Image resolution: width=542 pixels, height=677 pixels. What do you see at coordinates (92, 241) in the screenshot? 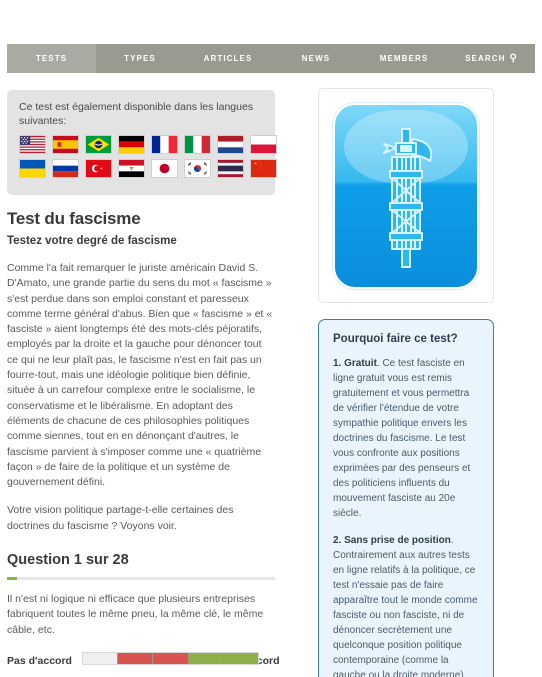
I see `page-subtitle: Testez votre degré de fascisme` at bounding box center [92, 241].